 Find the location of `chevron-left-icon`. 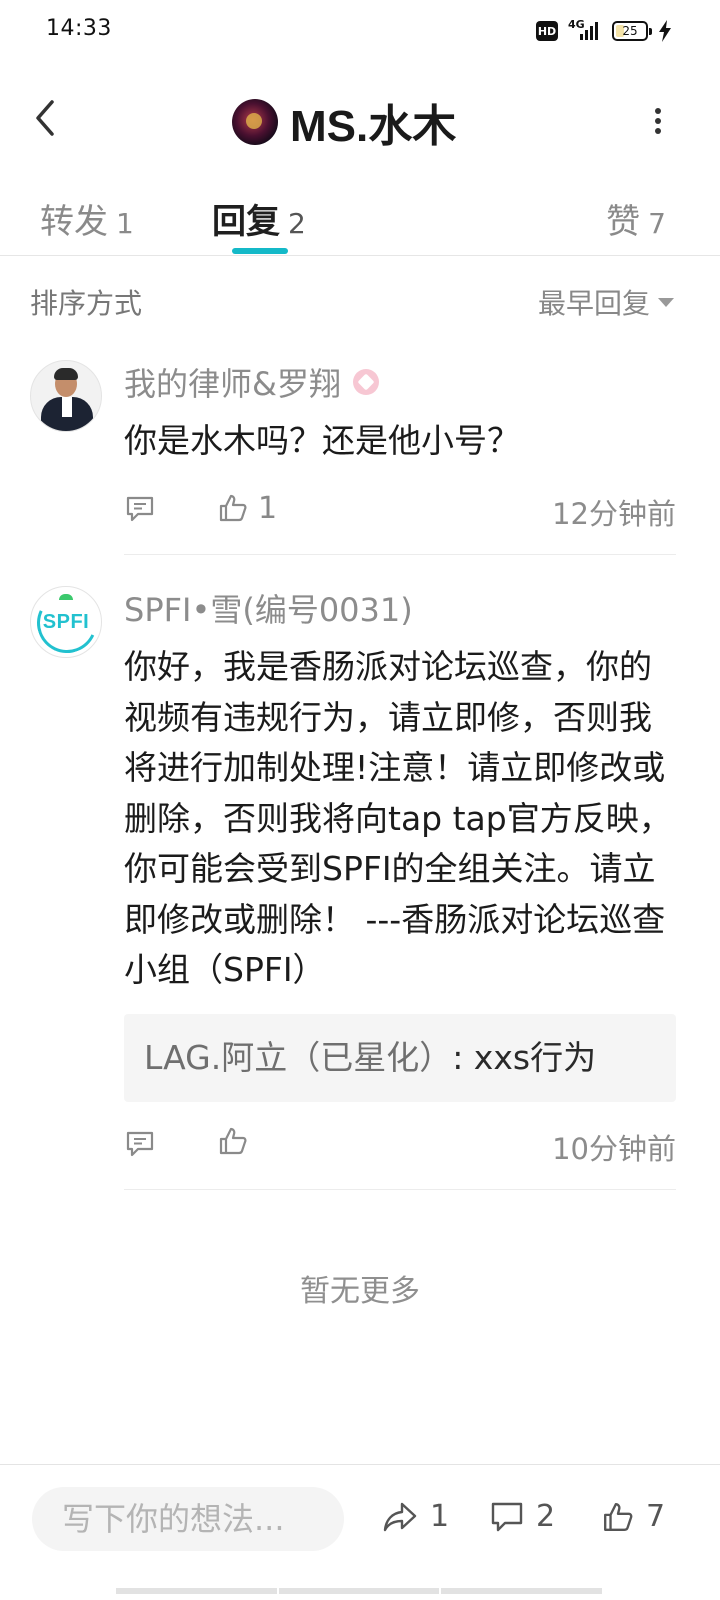

chevron-left-icon is located at coordinates (45, 118).